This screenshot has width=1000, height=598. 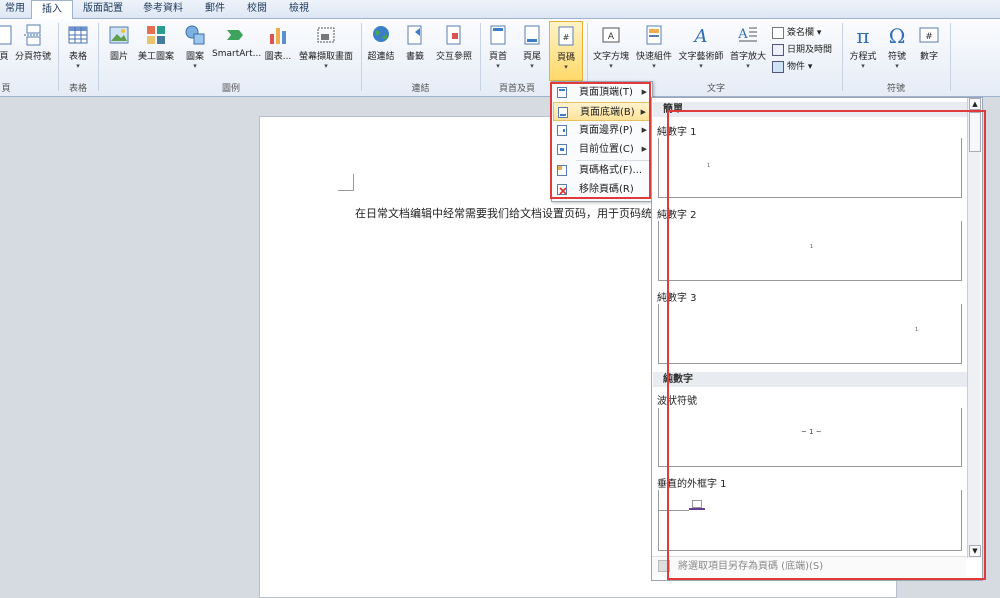 I want to click on group-label-header-footer: 頁首及頁, so click(x=516, y=89).